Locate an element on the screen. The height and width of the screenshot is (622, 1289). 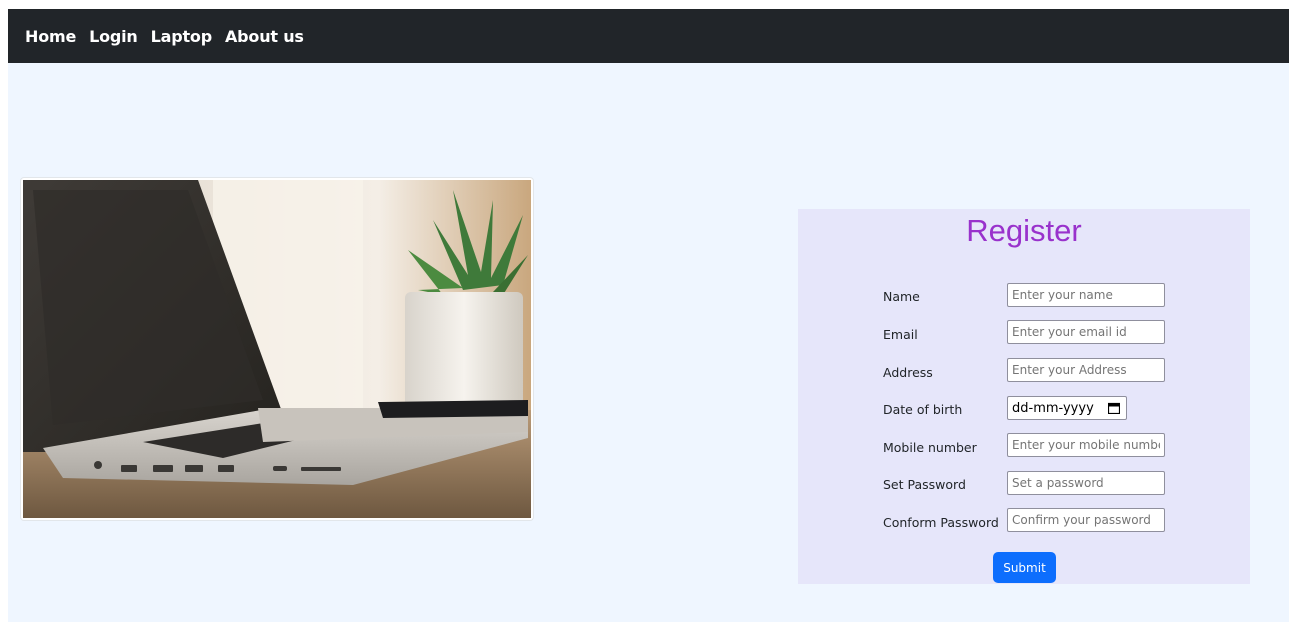
nav-laptop-link: Laptop is located at coordinates (182, 36).